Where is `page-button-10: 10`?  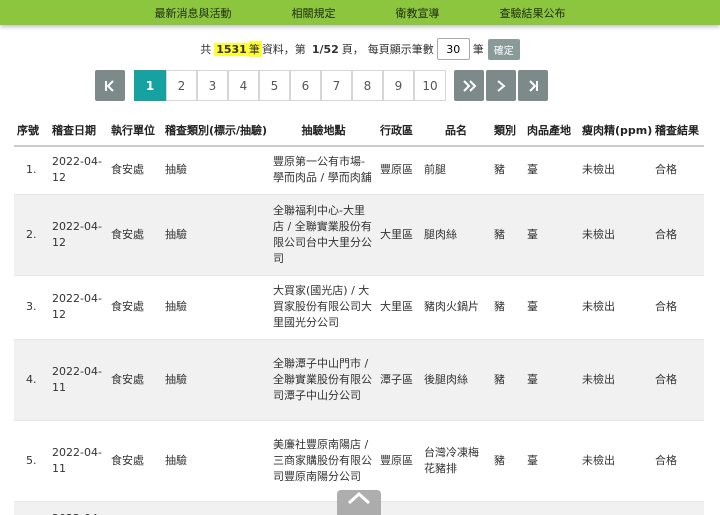 page-button-10: 10 is located at coordinates (430, 85).